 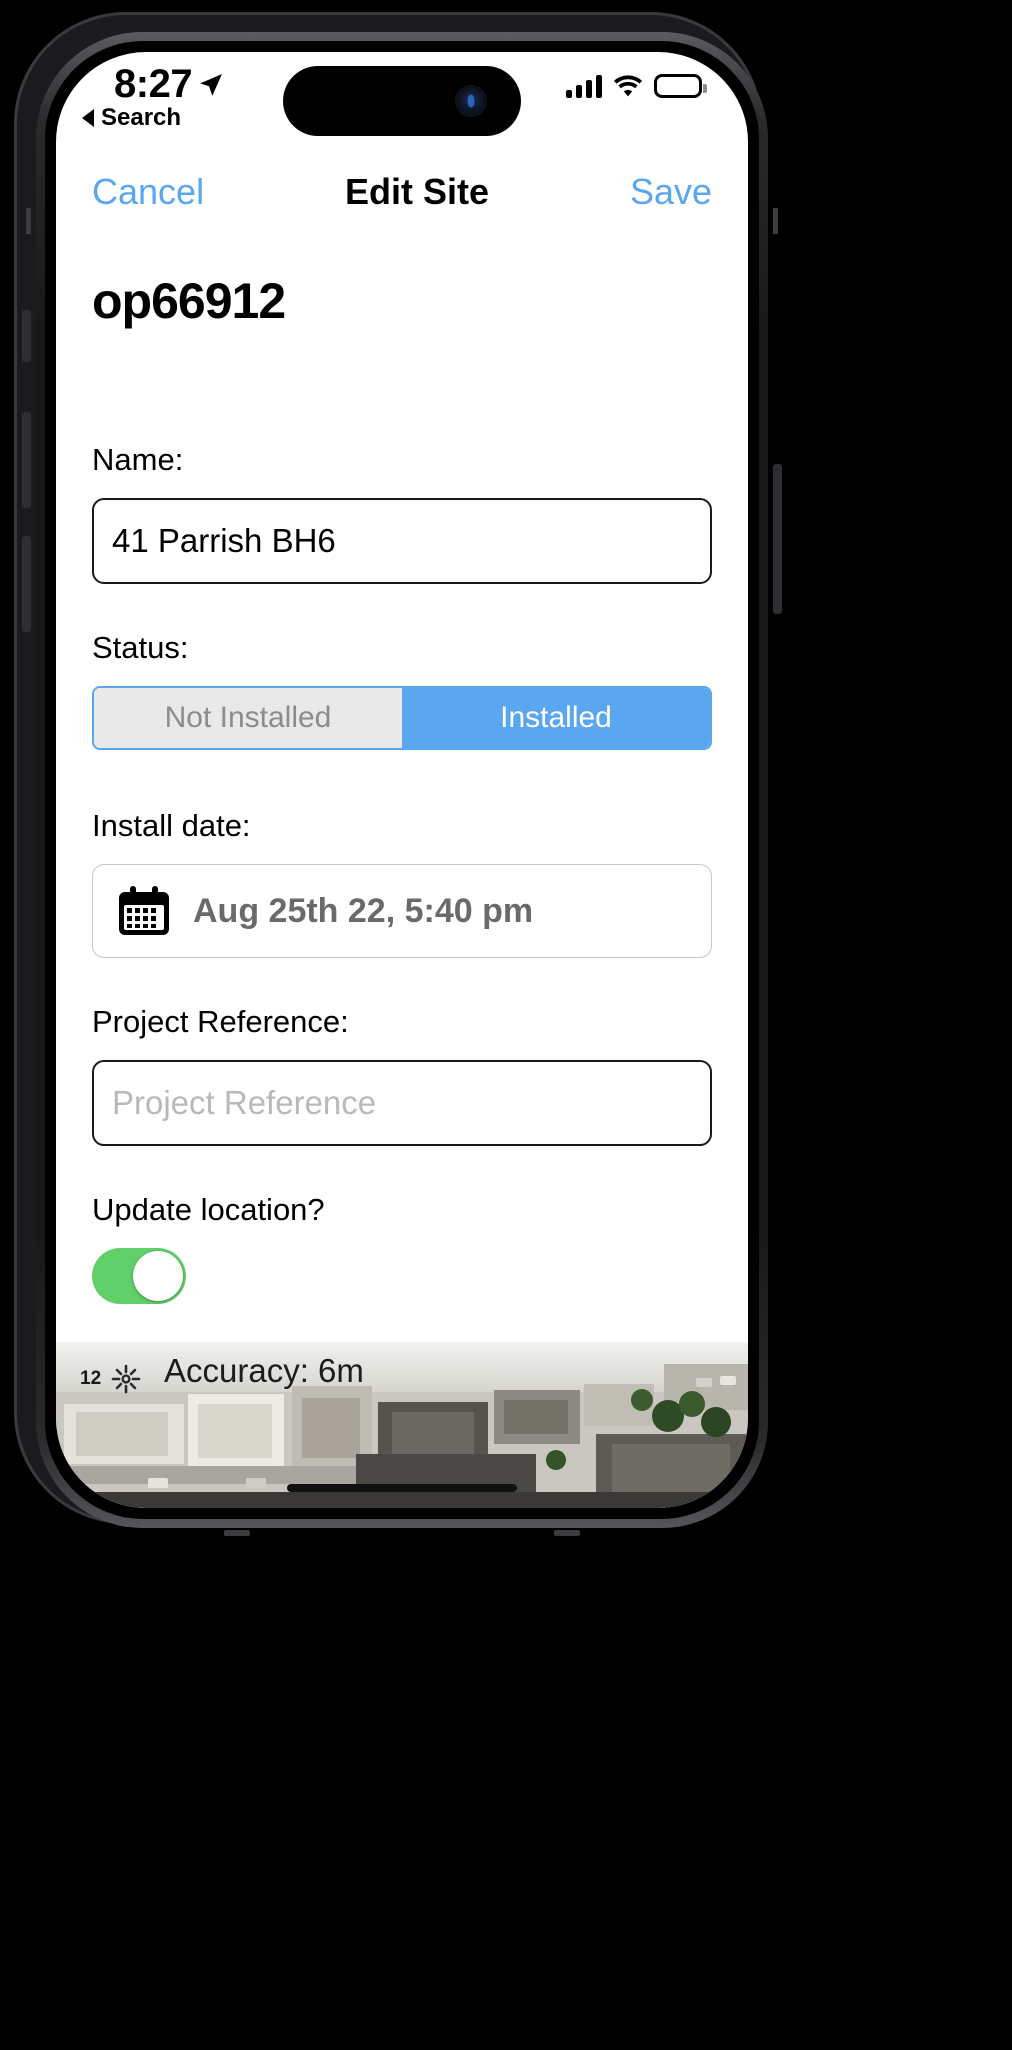 I want to click on update-location-label: Update location?, so click(x=208, y=1209).